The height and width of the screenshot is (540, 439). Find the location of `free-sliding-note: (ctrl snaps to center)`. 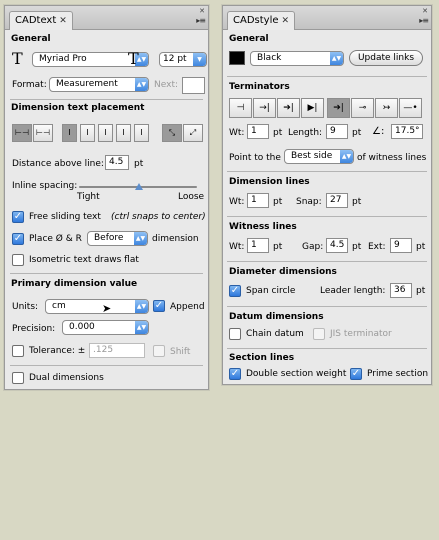

free-sliding-note: (ctrl snaps to center) is located at coordinates (158, 217).